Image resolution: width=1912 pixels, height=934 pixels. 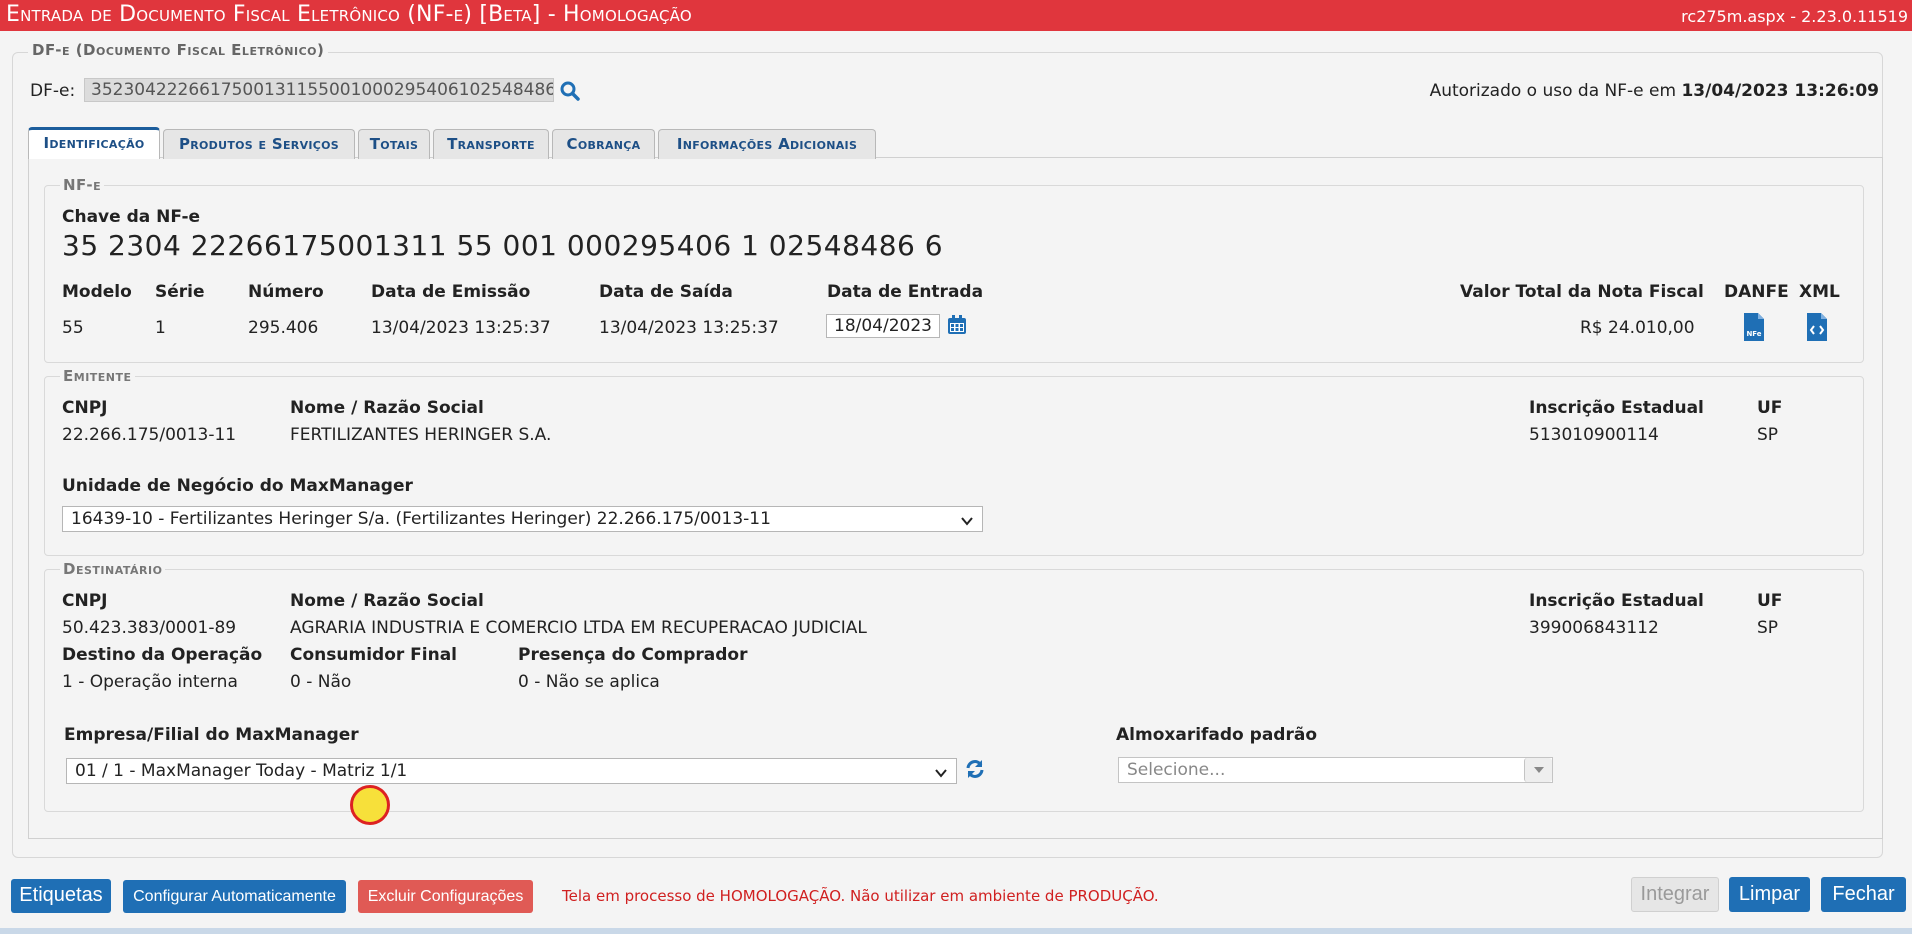 What do you see at coordinates (1637, 328) in the screenshot?
I see `valor-total-value: R$ 24.010,00` at bounding box center [1637, 328].